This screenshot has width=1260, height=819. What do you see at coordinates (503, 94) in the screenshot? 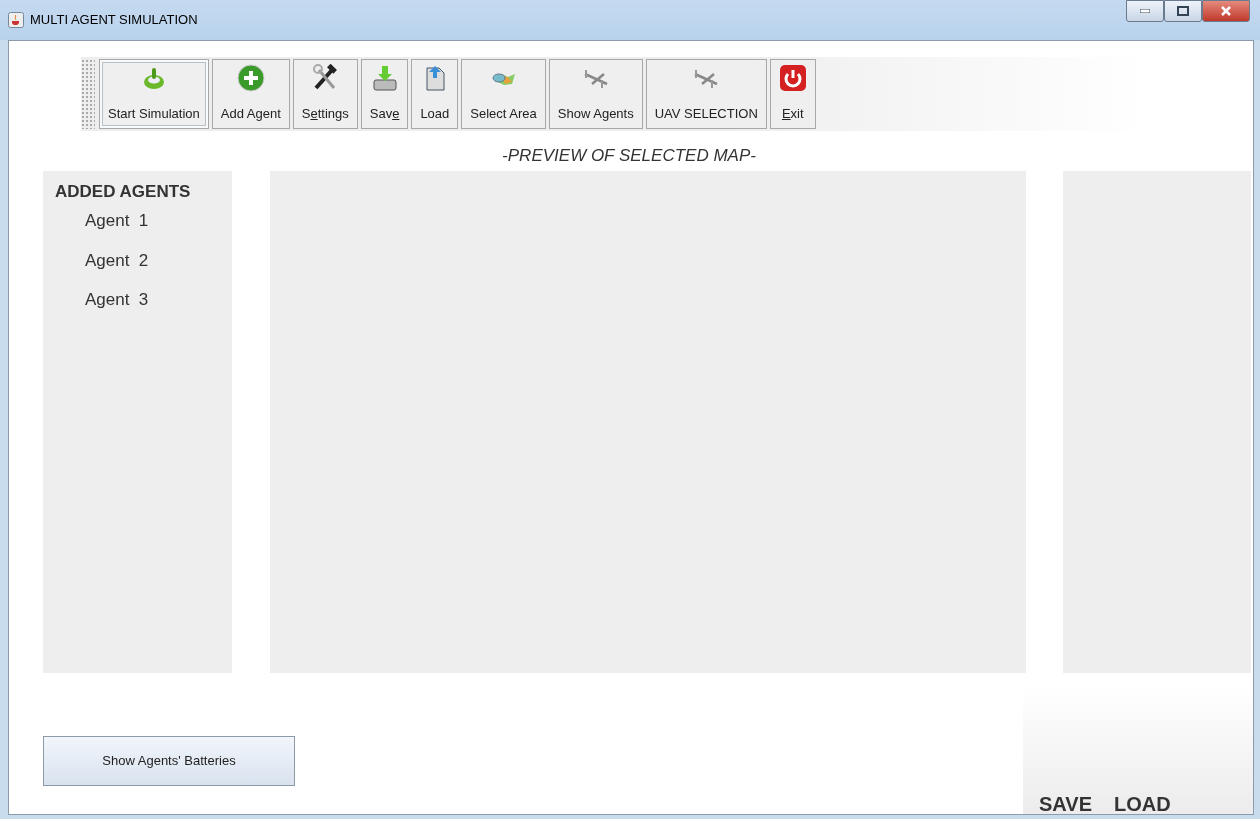
I see `toolbar-button: Select Area` at bounding box center [503, 94].